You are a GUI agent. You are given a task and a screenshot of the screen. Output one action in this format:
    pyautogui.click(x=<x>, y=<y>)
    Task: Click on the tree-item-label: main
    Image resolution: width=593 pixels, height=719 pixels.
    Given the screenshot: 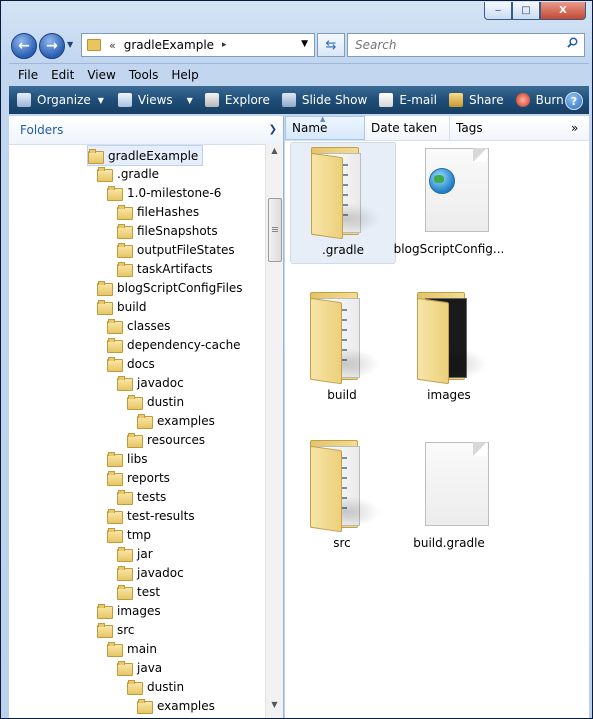 What is the action you would take?
    pyautogui.click(x=142, y=648)
    